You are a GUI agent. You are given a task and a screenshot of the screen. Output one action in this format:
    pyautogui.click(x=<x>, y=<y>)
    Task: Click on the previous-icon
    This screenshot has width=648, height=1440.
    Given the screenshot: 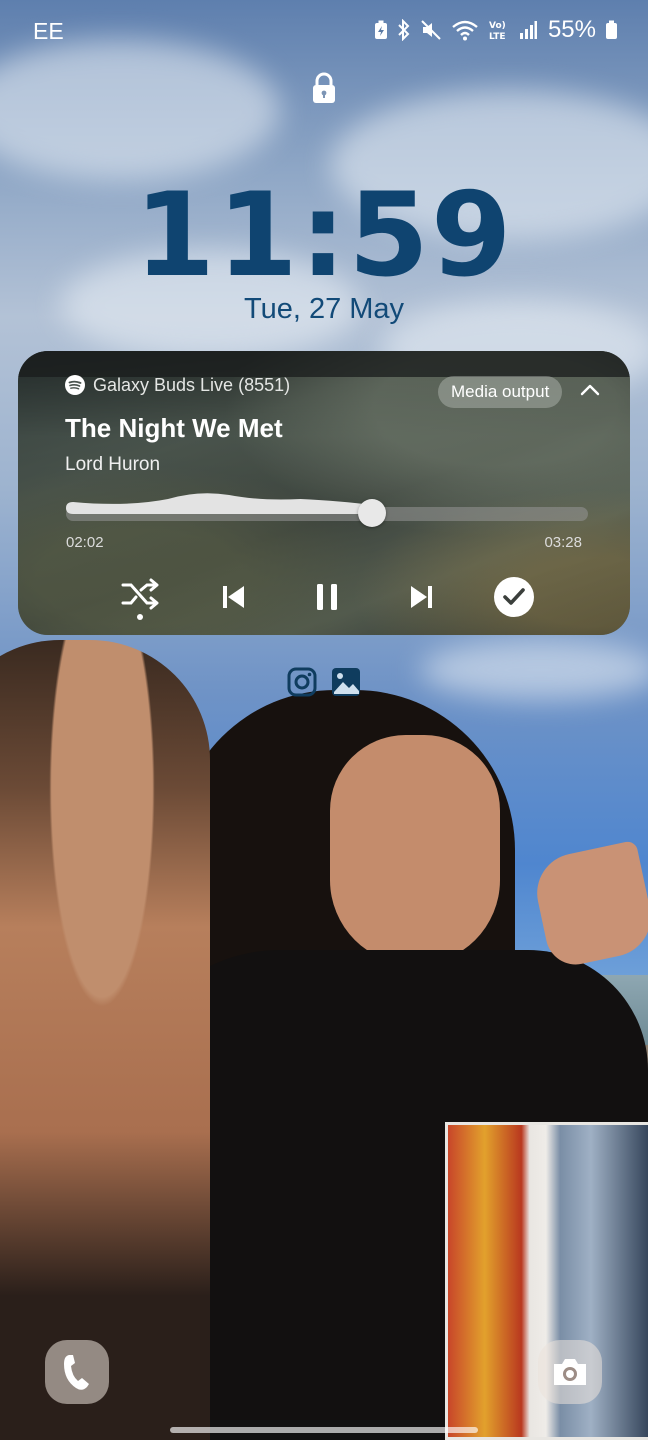 What is the action you would take?
    pyautogui.click(x=233, y=597)
    